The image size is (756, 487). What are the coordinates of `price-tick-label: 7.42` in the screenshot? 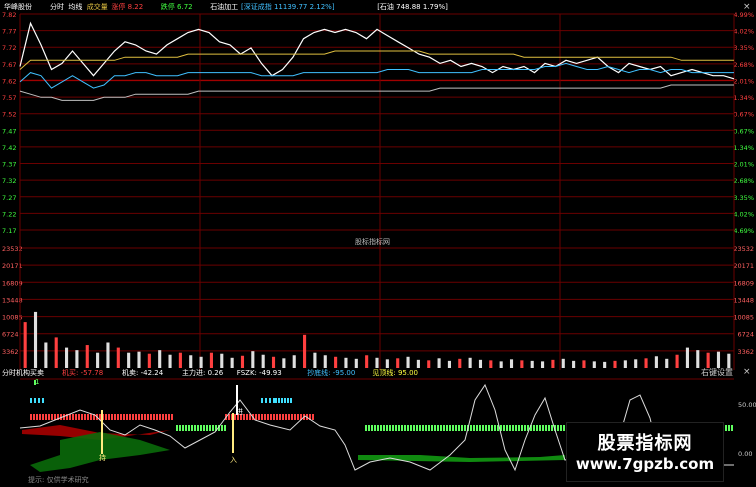 It's located at (9, 148).